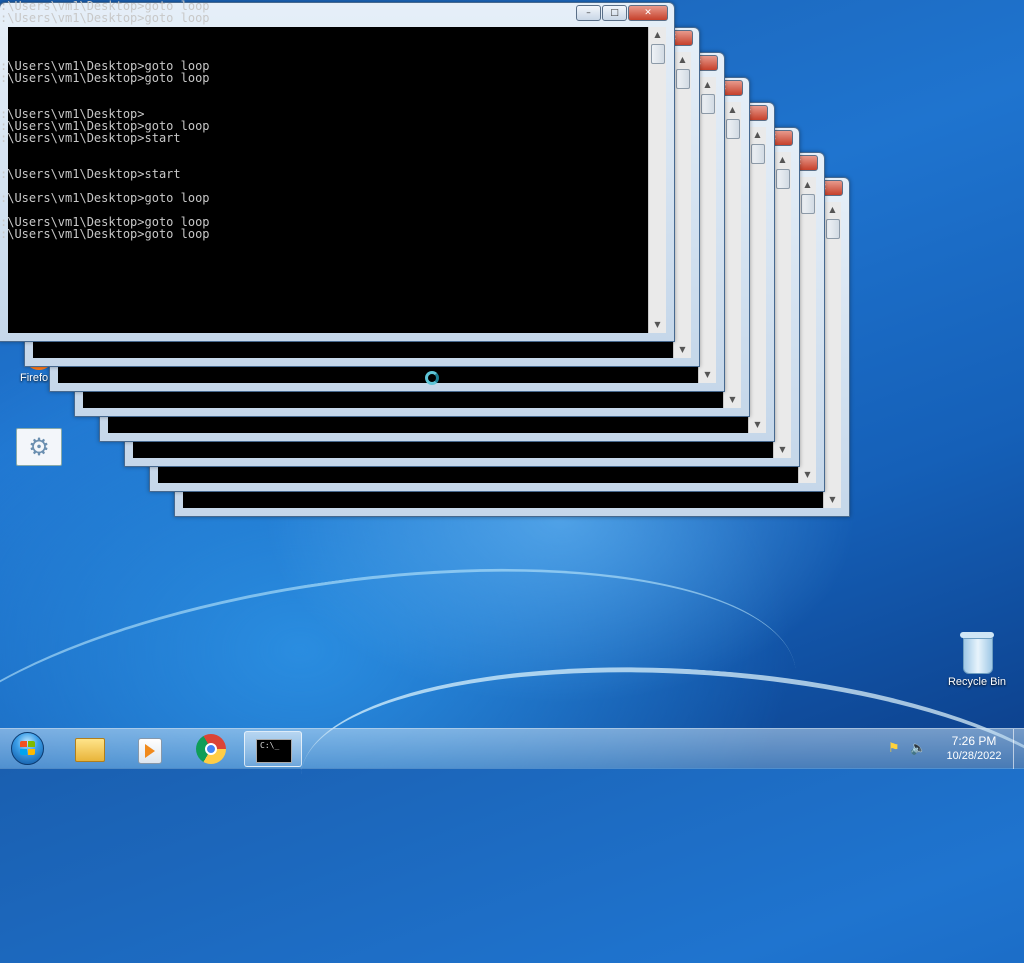 This screenshot has height=963, width=1024. I want to click on file-explorer-icon, so click(90, 750).